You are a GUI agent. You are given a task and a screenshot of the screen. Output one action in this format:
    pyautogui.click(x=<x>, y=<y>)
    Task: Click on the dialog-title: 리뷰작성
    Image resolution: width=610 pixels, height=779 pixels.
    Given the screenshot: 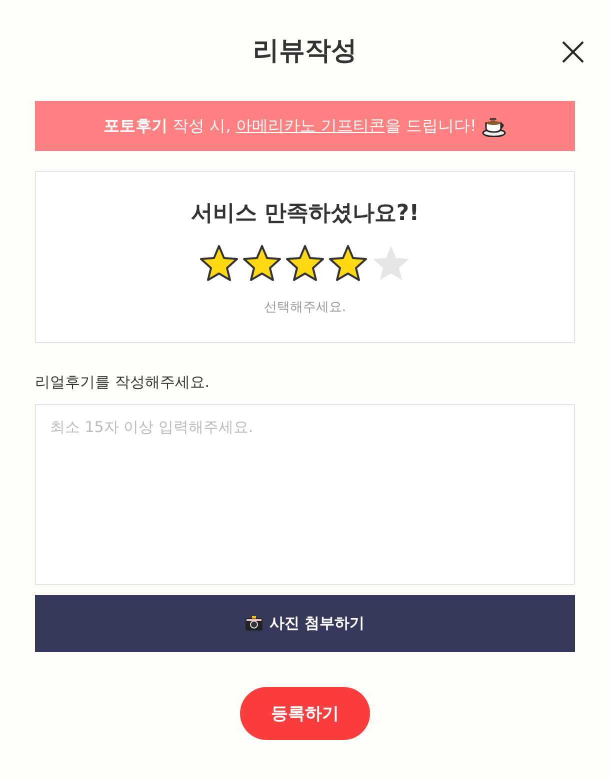 What is the action you would take?
    pyautogui.click(x=305, y=51)
    